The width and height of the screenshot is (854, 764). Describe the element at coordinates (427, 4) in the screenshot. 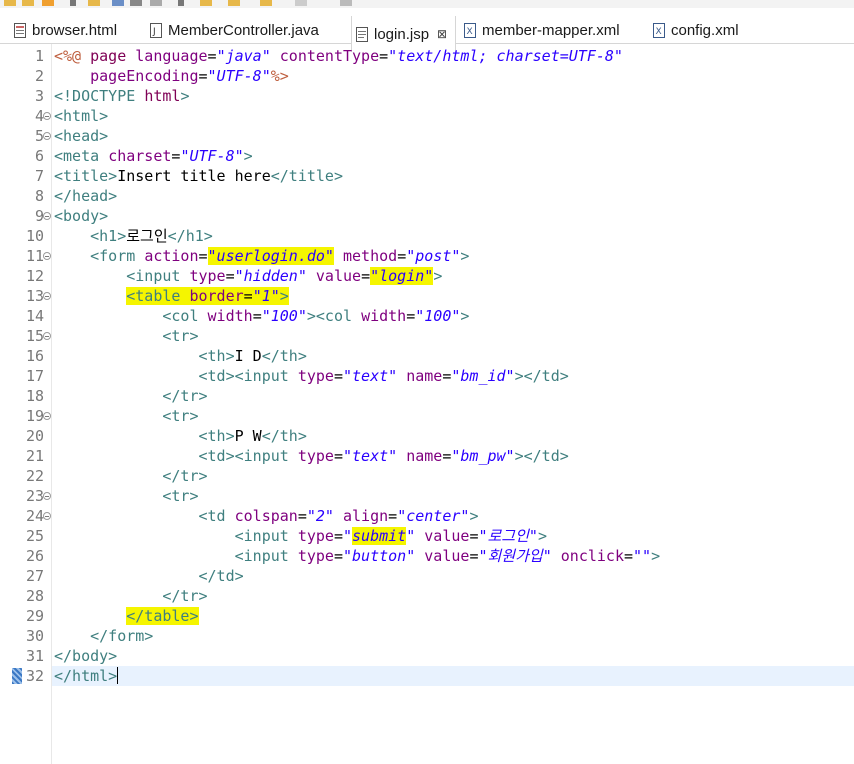

I see `main-toolbar` at that location.